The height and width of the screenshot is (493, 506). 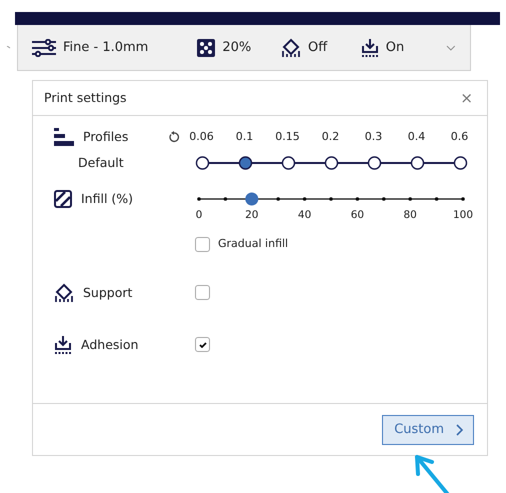 What do you see at coordinates (395, 47) in the screenshot?
I see `adhesion-value: On` at bounding box center [395, 47].